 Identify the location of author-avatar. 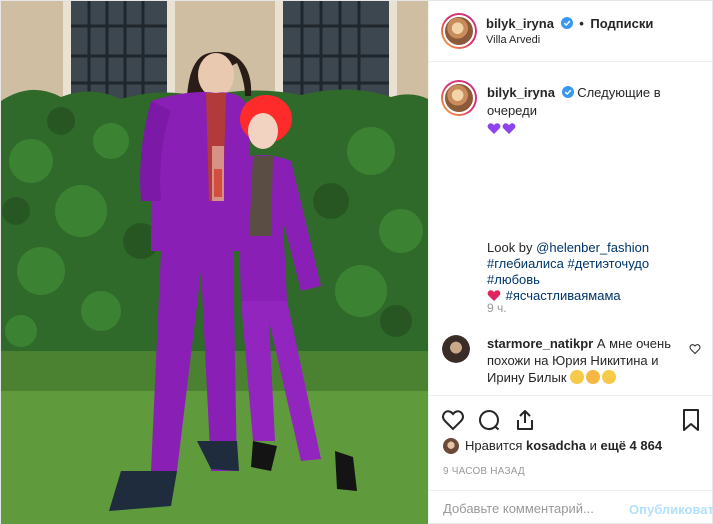
(459, 31).